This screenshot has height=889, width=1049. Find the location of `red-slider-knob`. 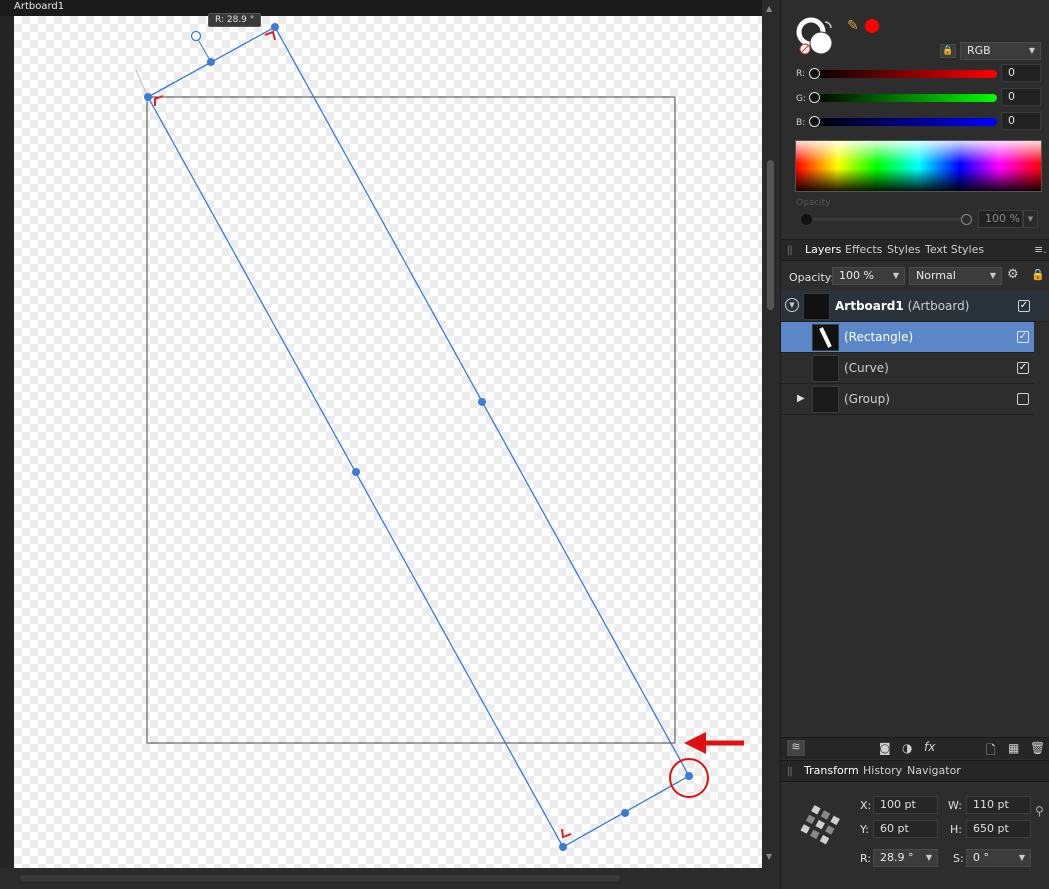

red-slider-knob is located at coordinates (814, 73).